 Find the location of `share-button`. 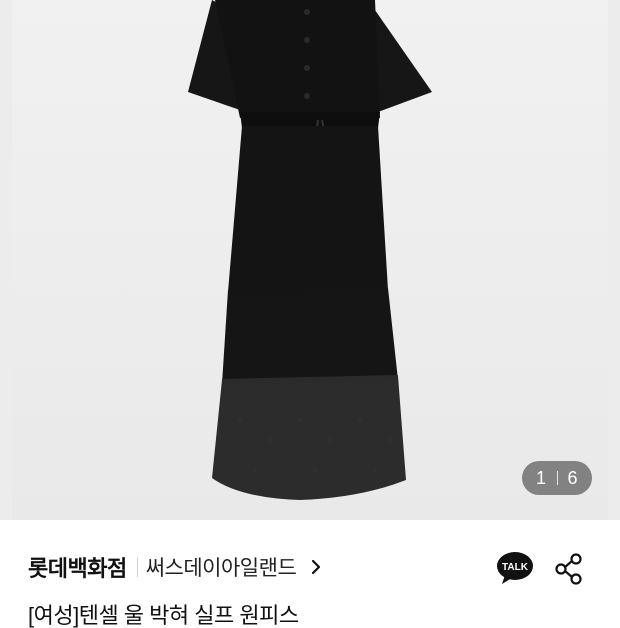

share-button is located at coordinates (569, 569).